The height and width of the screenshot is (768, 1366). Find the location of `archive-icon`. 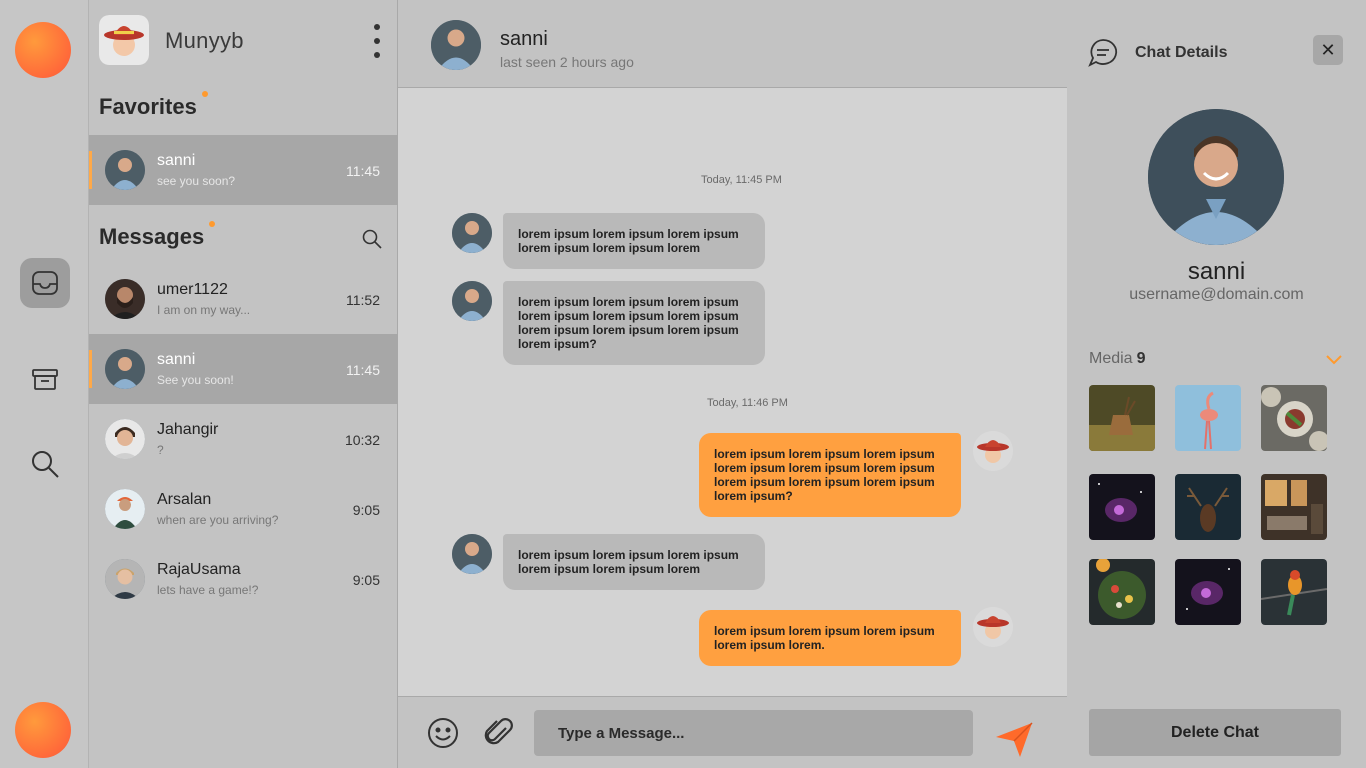

archive-icon is located at coordinates (45, 379).